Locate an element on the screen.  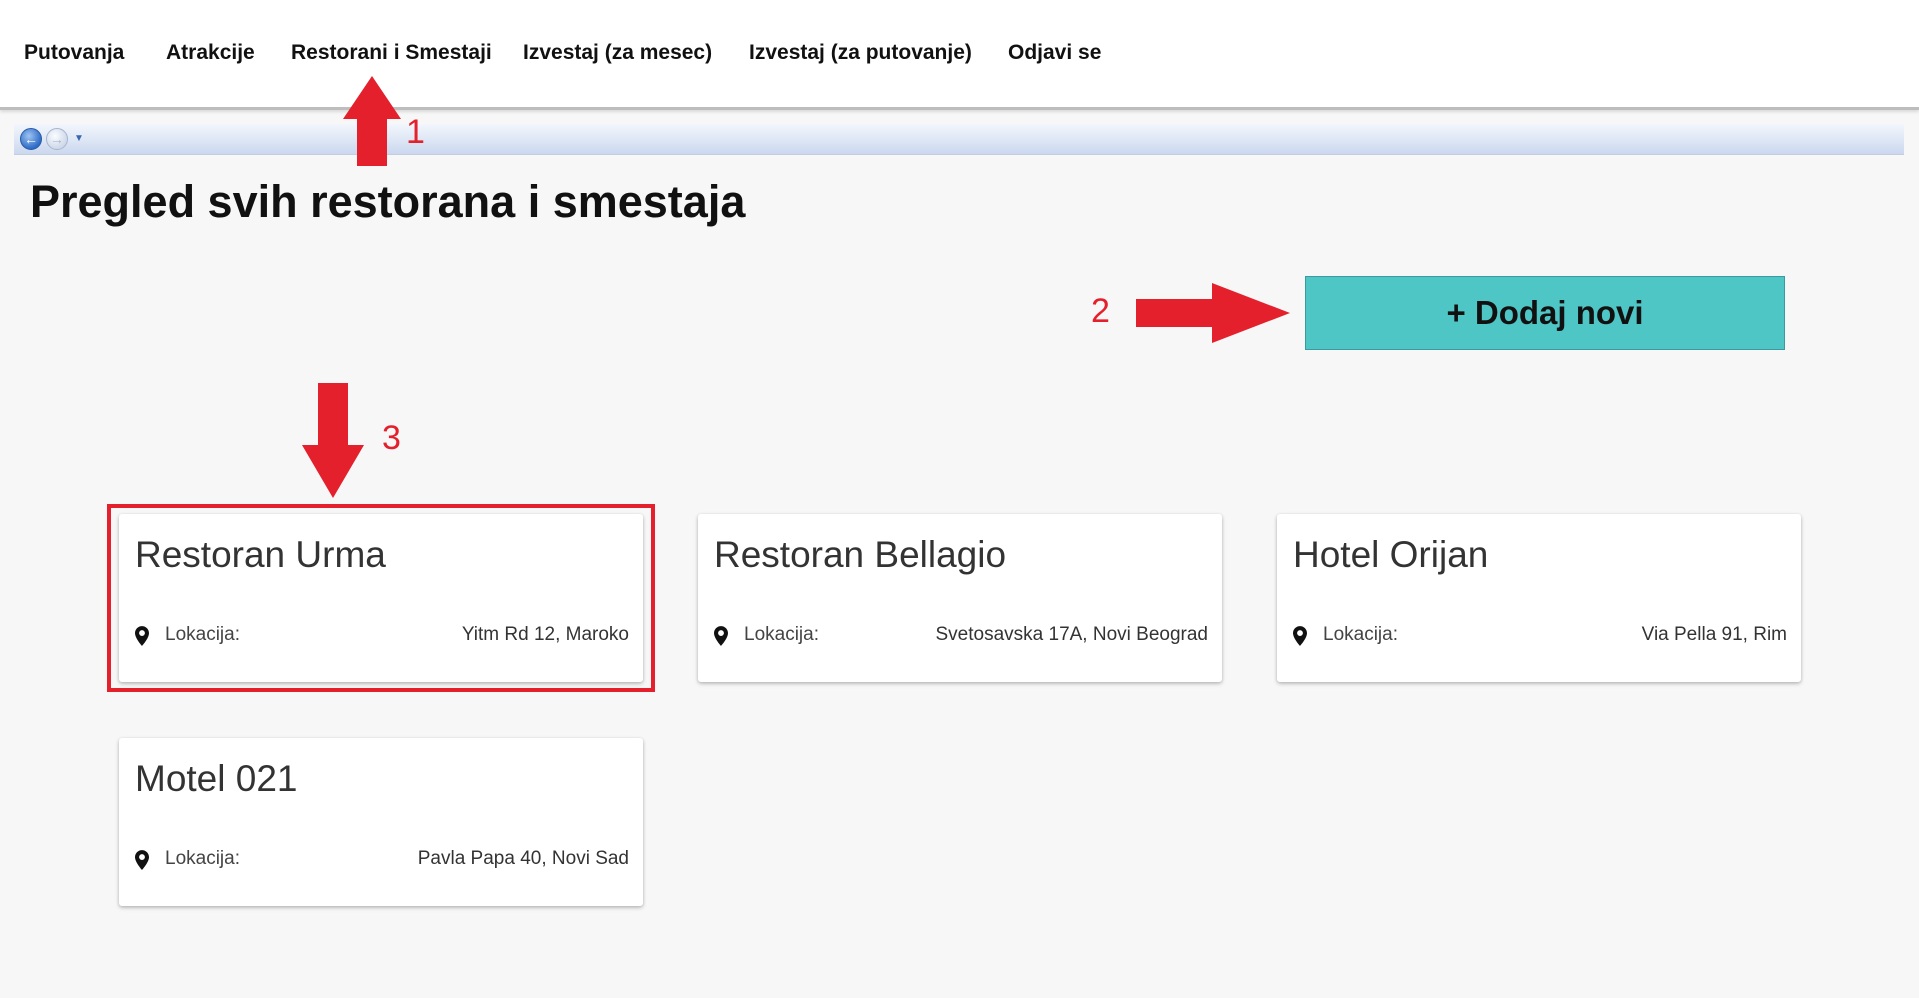
nav-item-izvestaj-putovanje: Izvestaj (za putovanje) is located at coordinates (860, 53).